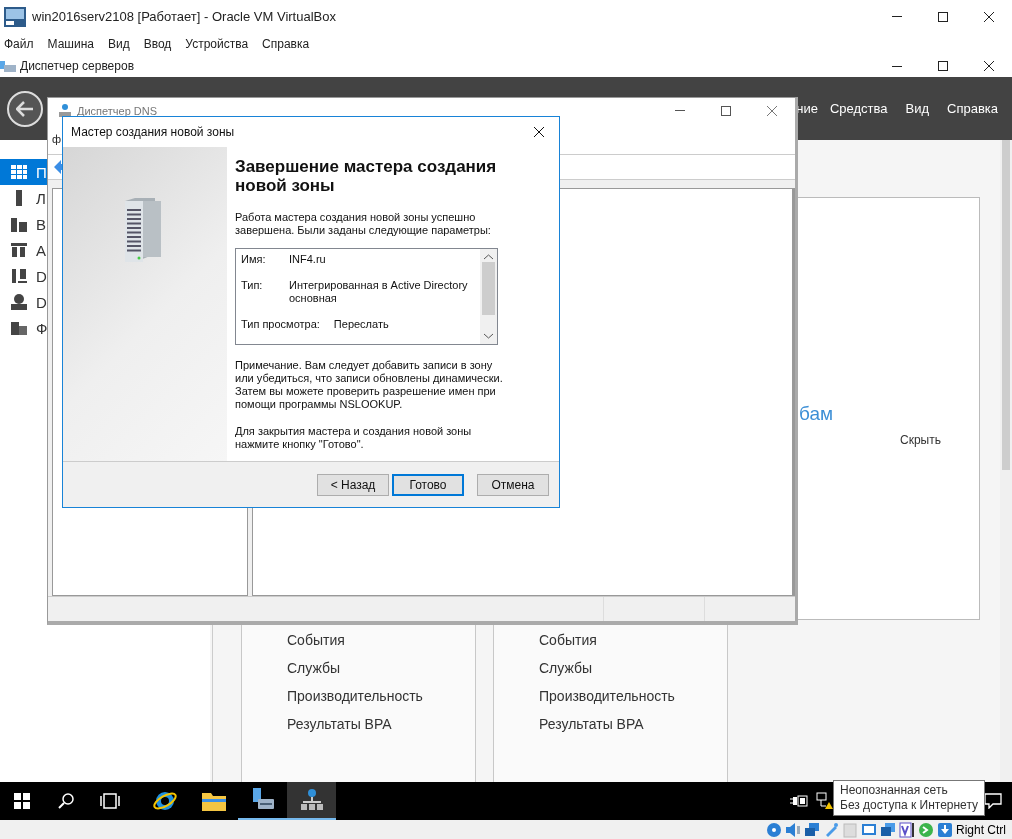  Describe the element at coordinates (19, 172) in the screenshot. I see `dashboard-icon` at that location.